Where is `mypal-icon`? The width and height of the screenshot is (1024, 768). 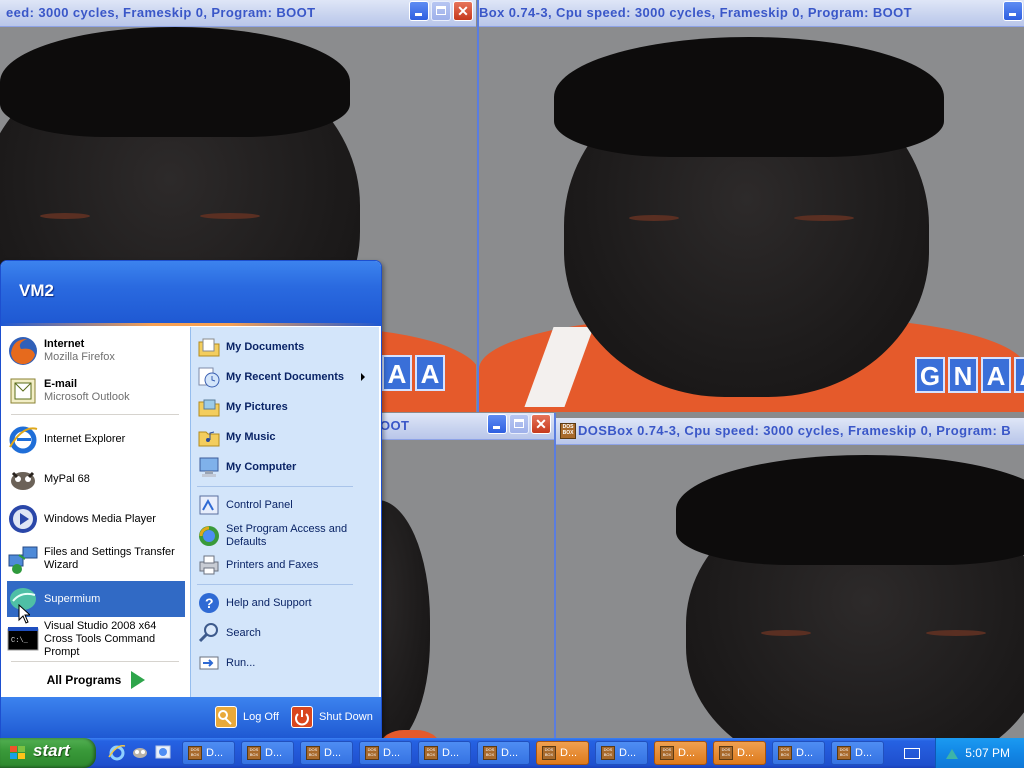 mypal-icon is located at coordinates (140, 752).